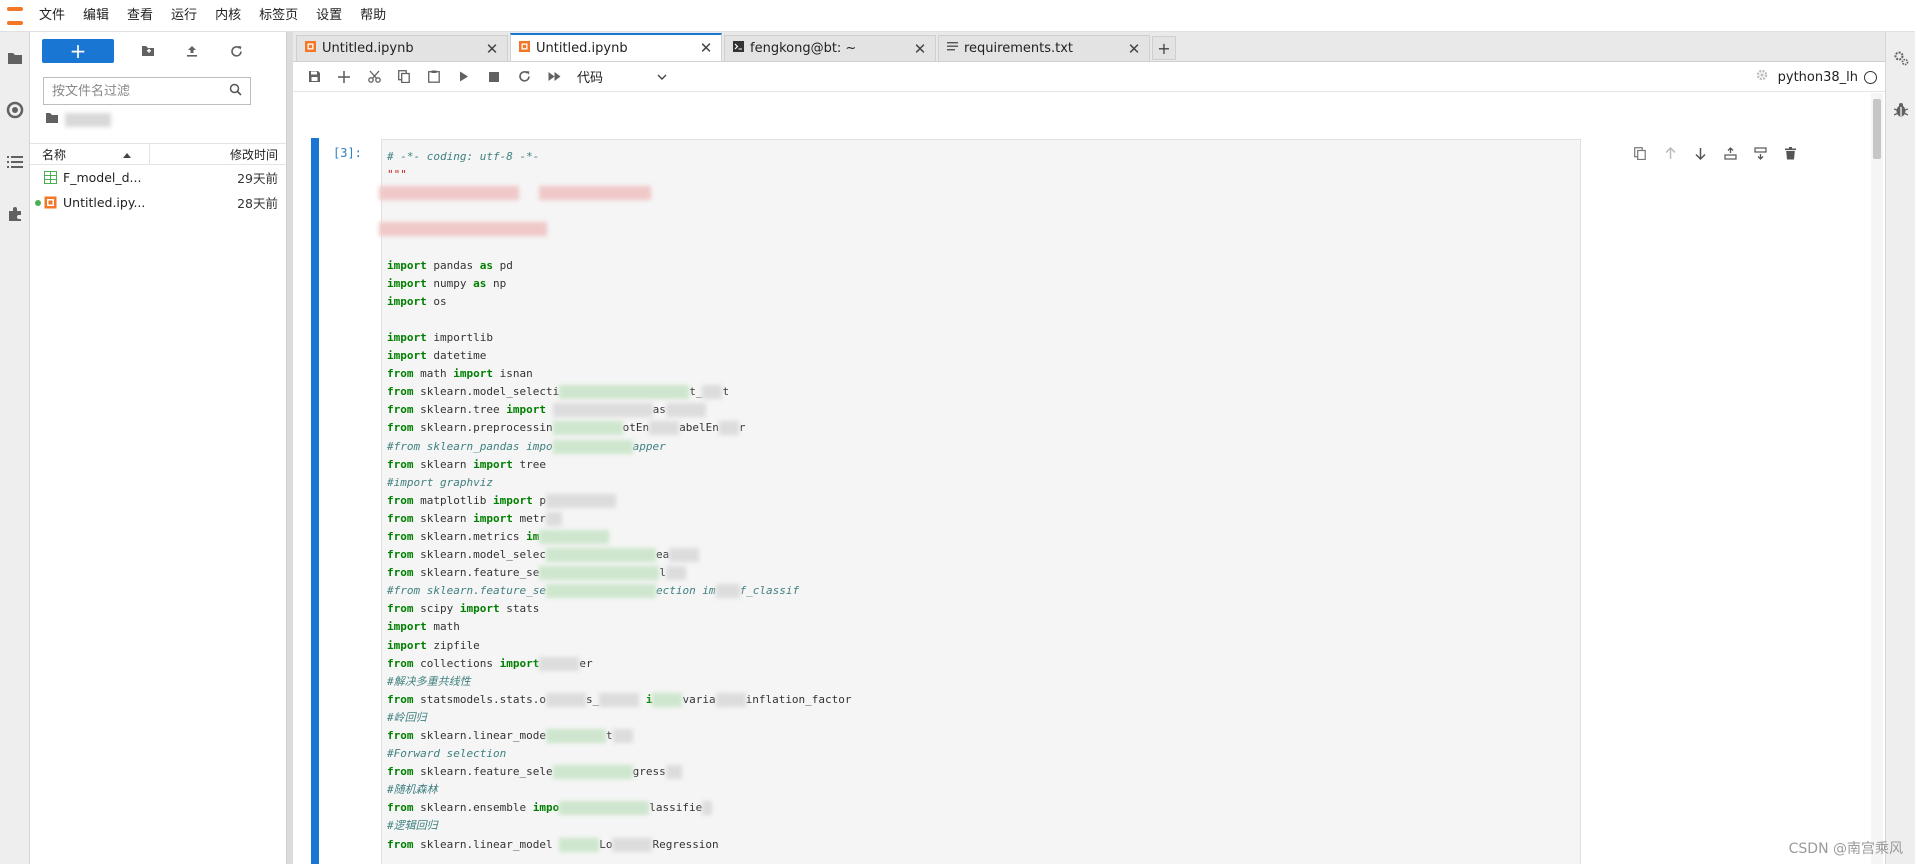 Image resolution: width=1915 pixels, height=864 pixels. Describe the element at coordinates (1900, 110) in the screenshot. I see `debugger-icon` at that location.